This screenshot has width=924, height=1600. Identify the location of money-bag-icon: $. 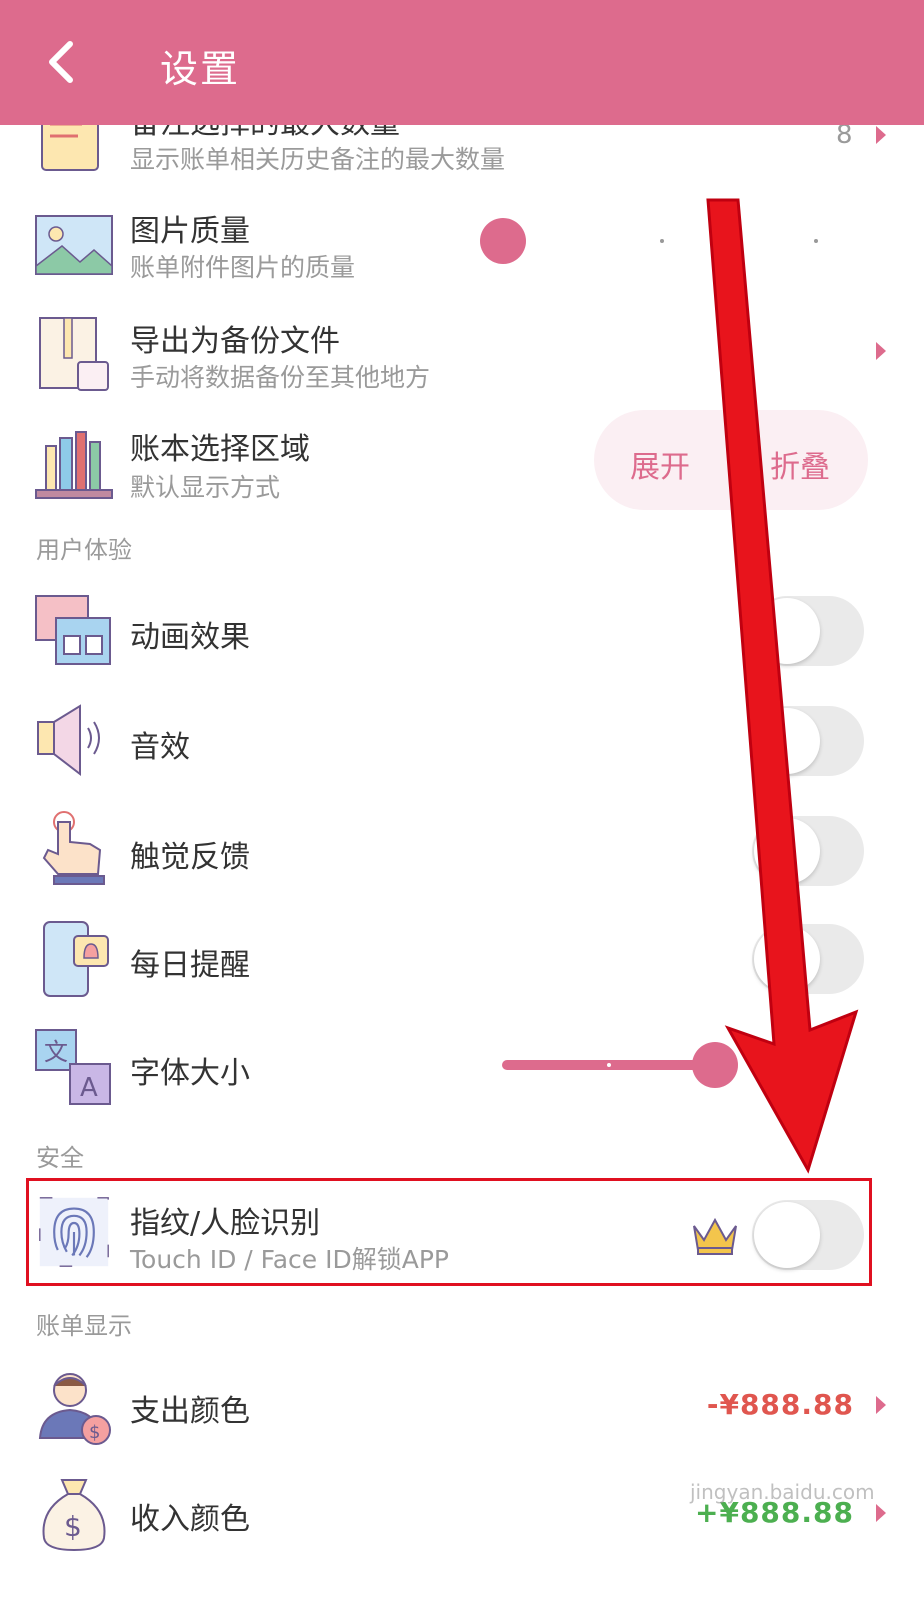
(74, 1515).